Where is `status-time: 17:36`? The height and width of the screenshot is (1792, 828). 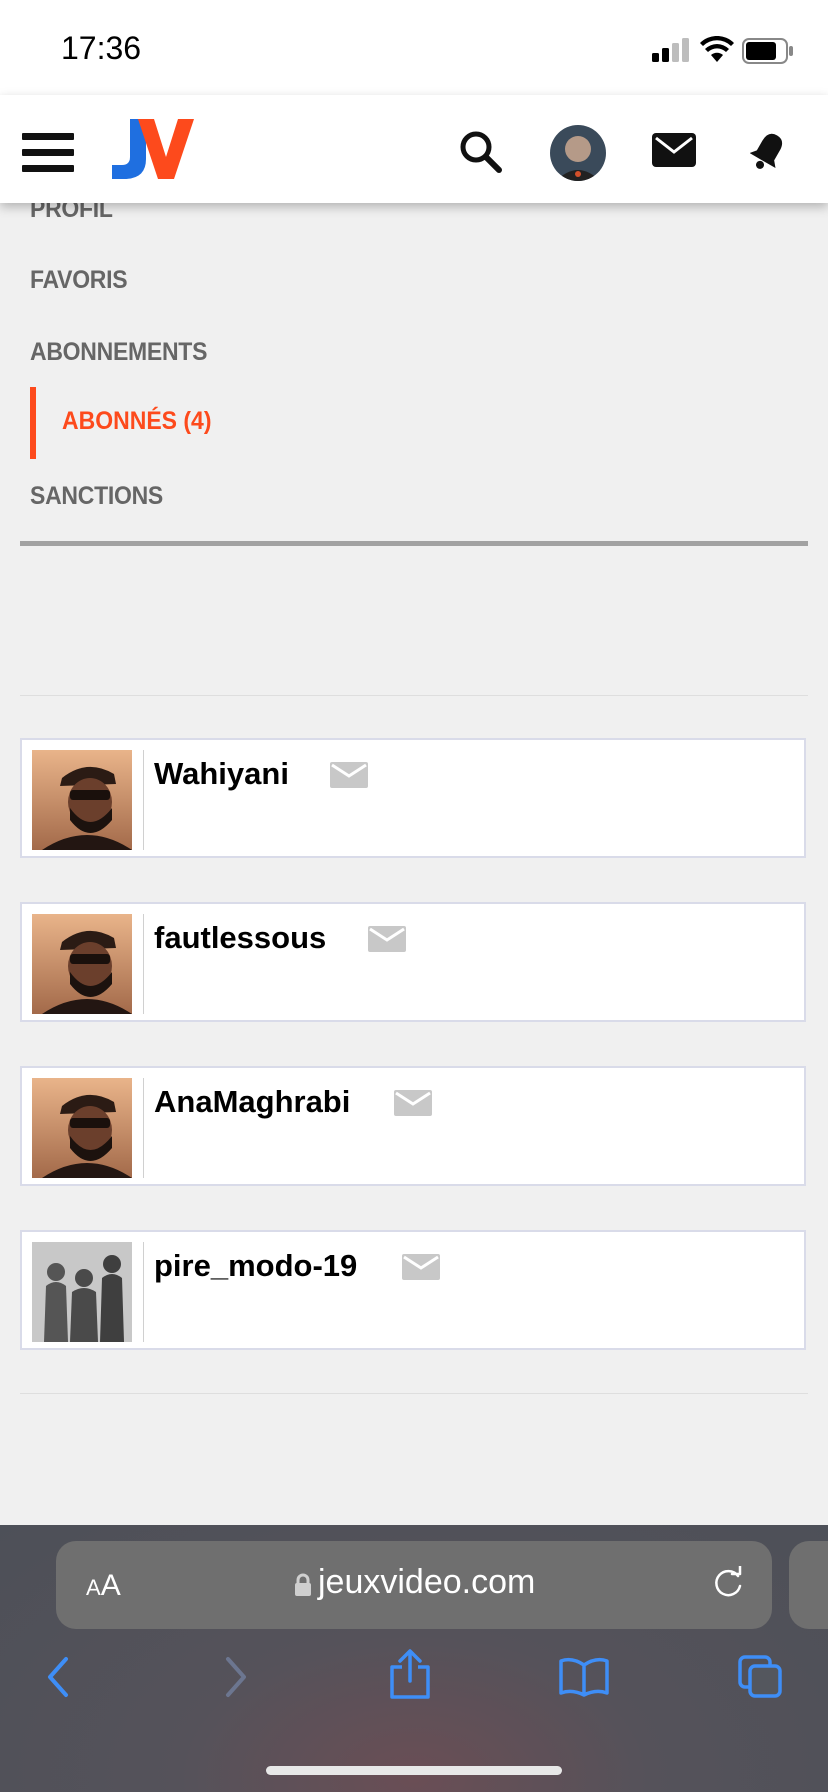
status-time: 17:36 is located at coordinates (101, 48).